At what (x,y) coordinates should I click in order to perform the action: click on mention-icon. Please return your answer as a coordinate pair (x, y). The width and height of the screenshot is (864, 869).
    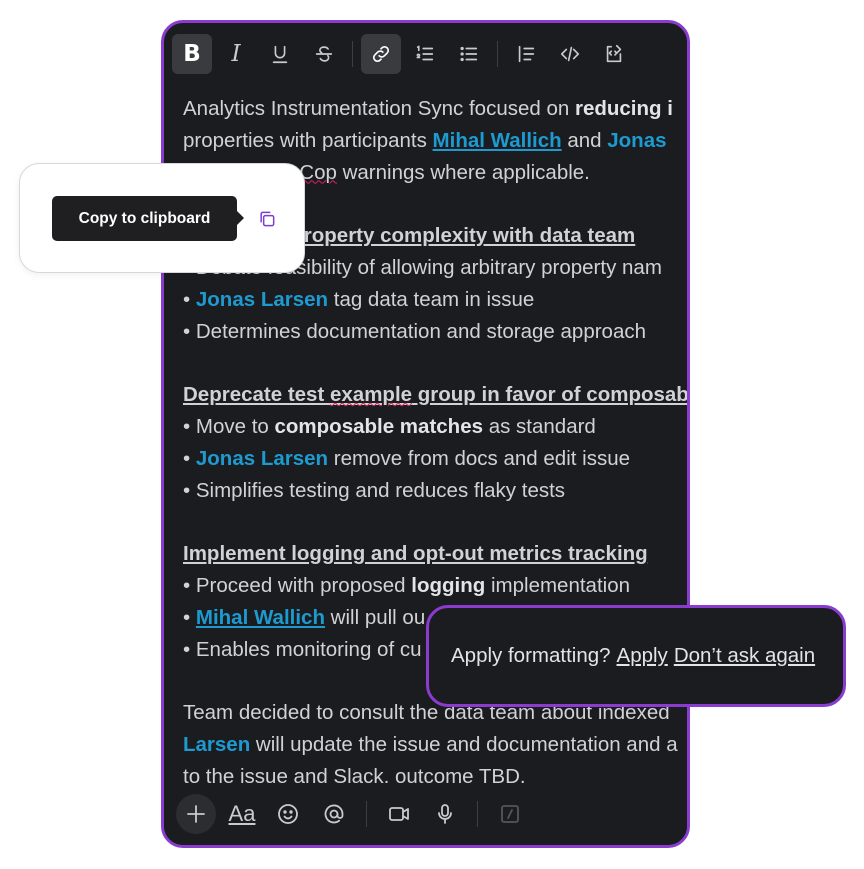
    Looking at the image, I should click on (334, 814).